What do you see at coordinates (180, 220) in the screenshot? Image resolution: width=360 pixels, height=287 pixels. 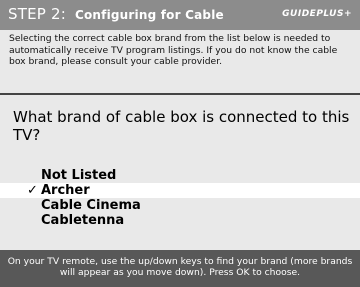 I see `list-item-cabletenna: Cabletenna` at bounding box center [180, 220].